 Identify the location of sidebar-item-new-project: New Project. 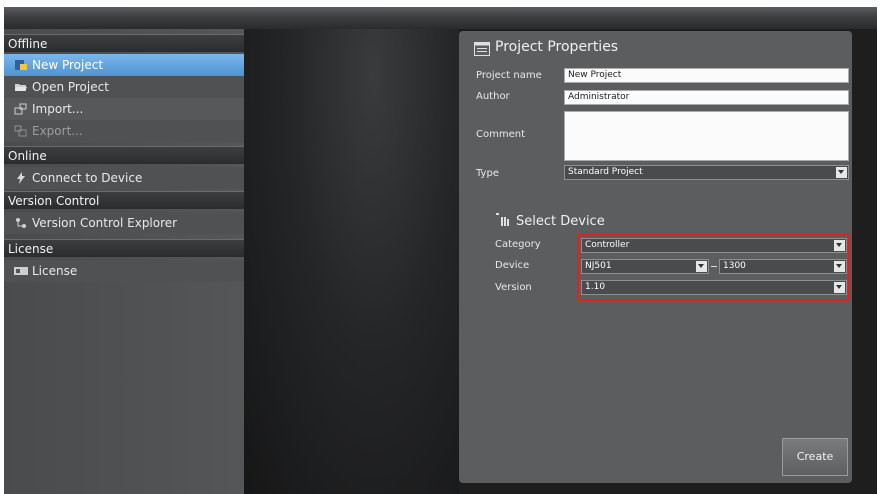
(124, 65).